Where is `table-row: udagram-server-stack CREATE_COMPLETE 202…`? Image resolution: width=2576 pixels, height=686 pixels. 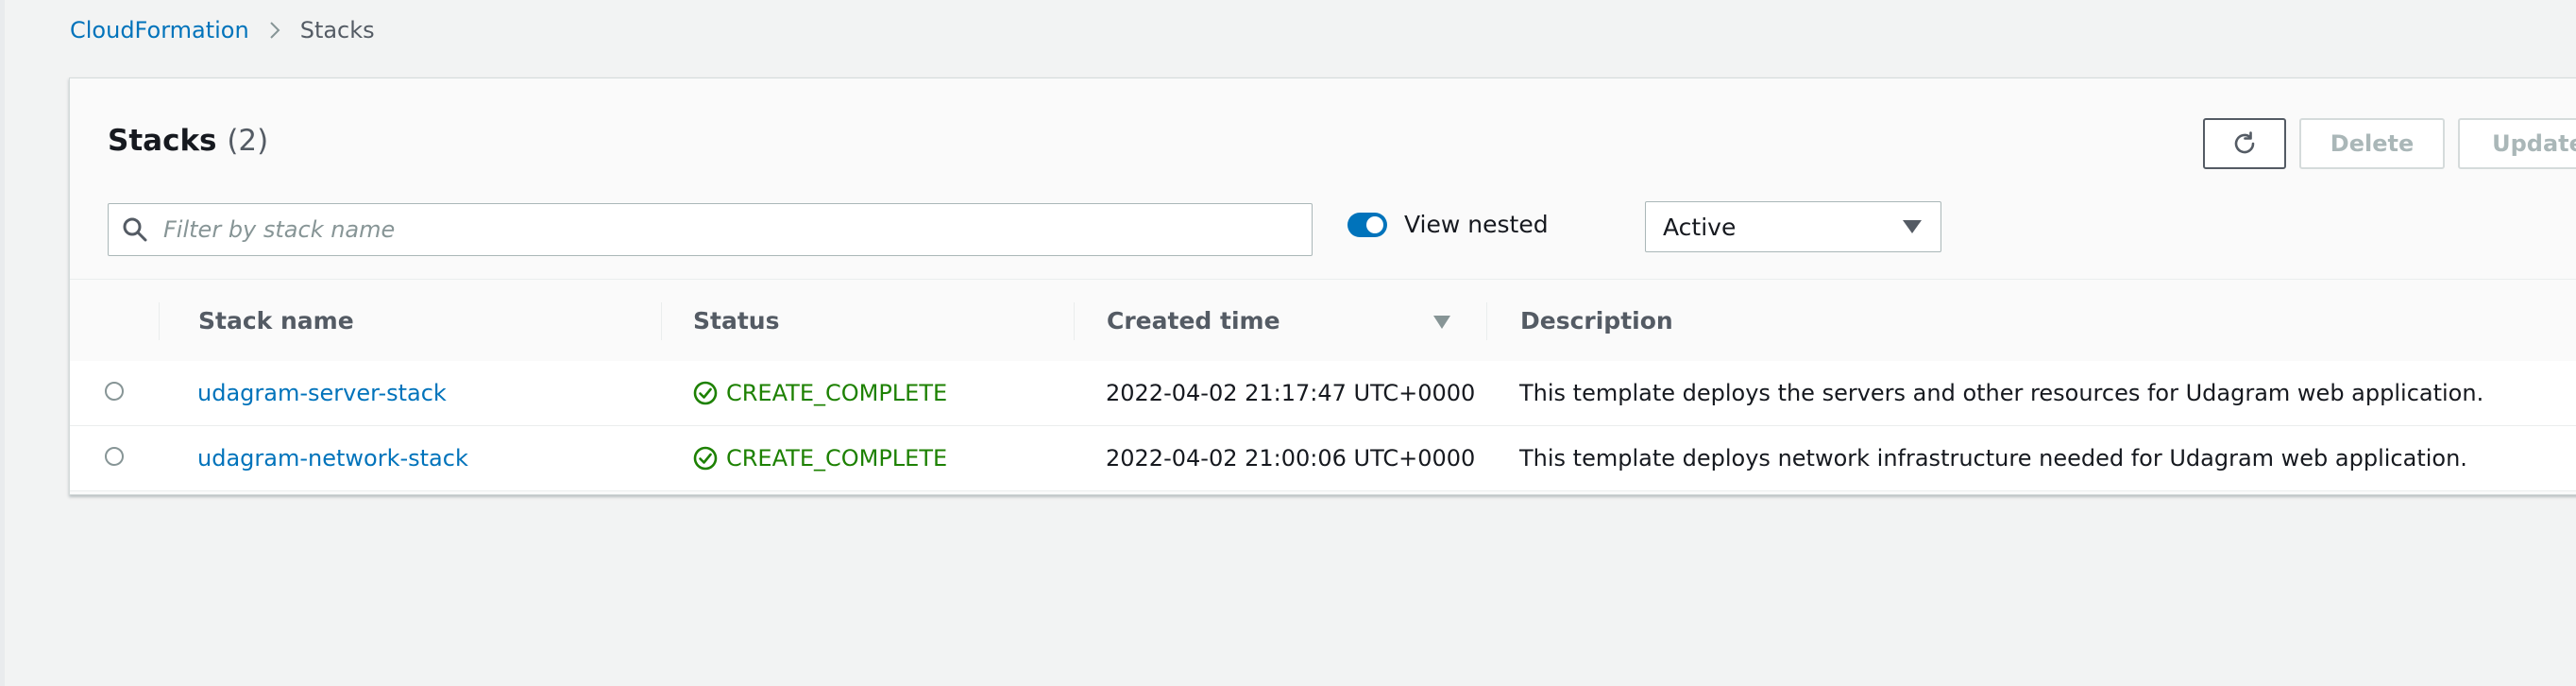 table-row: udagram-server-stack CREATE_COMPLETE 202… is located at coordinates (1323, 393).